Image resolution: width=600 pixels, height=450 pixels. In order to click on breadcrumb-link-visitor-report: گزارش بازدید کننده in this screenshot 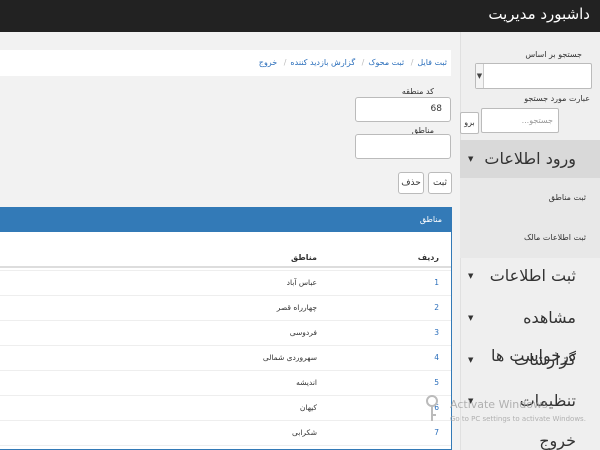, I will do `click(322, 62)`.